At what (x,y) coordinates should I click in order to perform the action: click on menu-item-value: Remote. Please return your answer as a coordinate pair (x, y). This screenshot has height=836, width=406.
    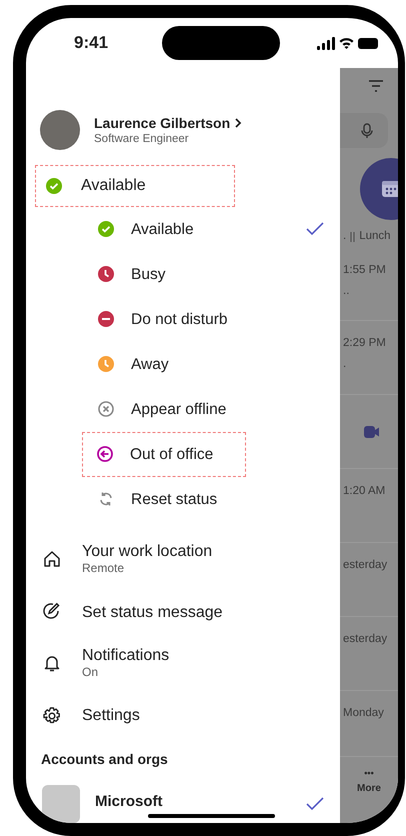
    Looking at the image, I should click on (104, 568).